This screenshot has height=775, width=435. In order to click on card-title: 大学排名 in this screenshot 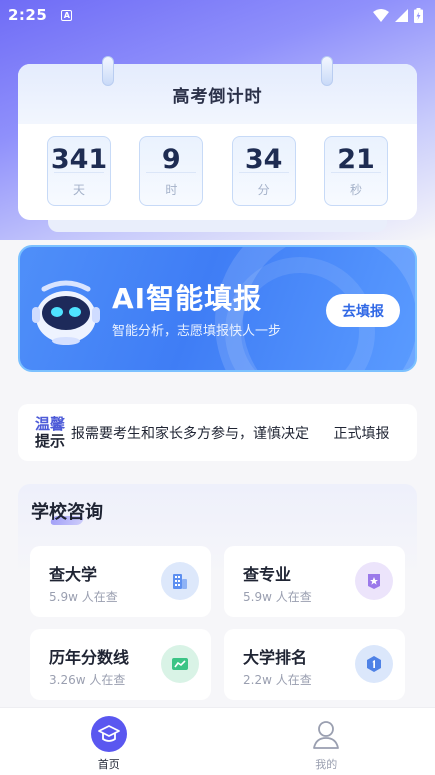, I will do `click(275, 657)`.